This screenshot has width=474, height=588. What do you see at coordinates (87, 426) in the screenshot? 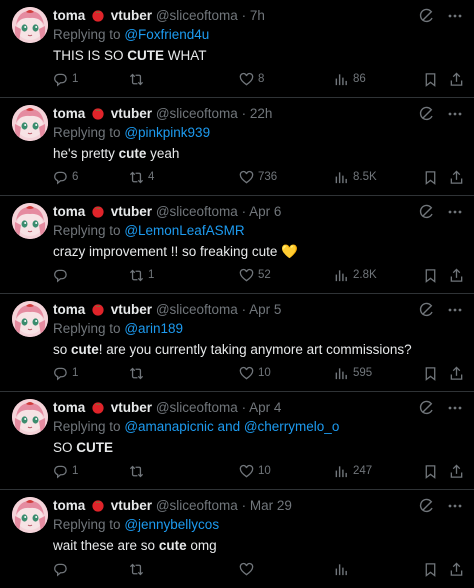
I see `replying-label: Replying to` at bounding box center [87, 426].